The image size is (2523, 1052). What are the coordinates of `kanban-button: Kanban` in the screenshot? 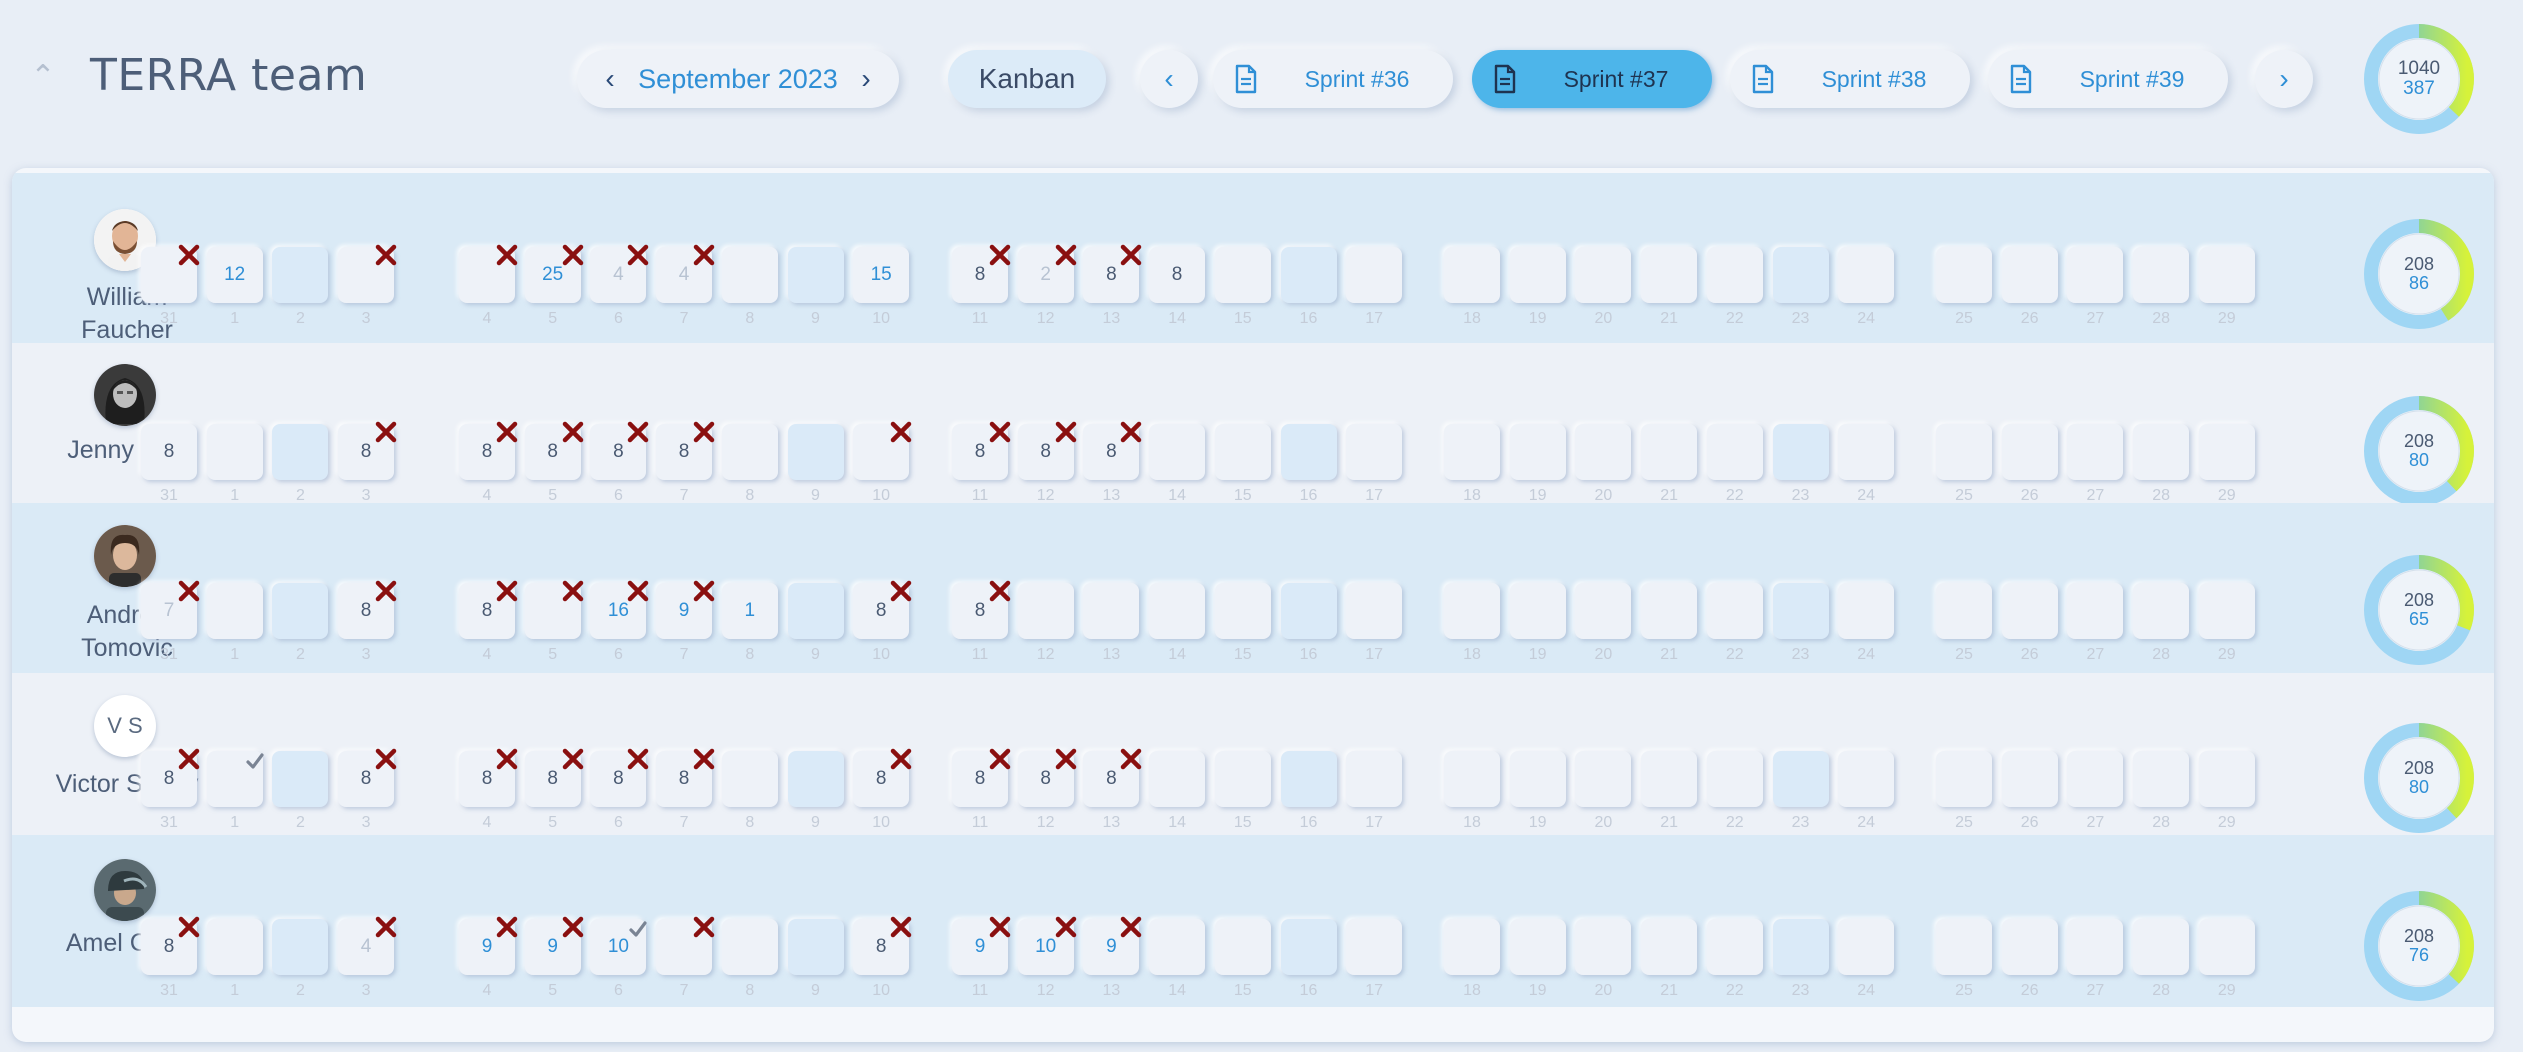 It's located at (1027, 79).